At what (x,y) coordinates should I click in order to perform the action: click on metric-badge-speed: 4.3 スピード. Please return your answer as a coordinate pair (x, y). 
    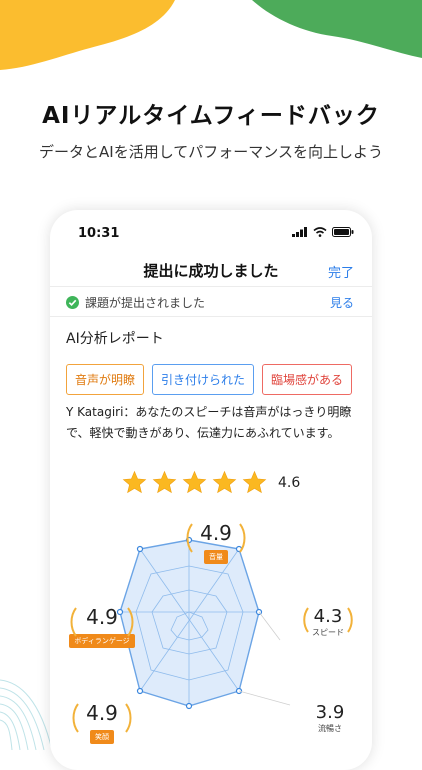
    Looking at the image, I should click on (328, 622).